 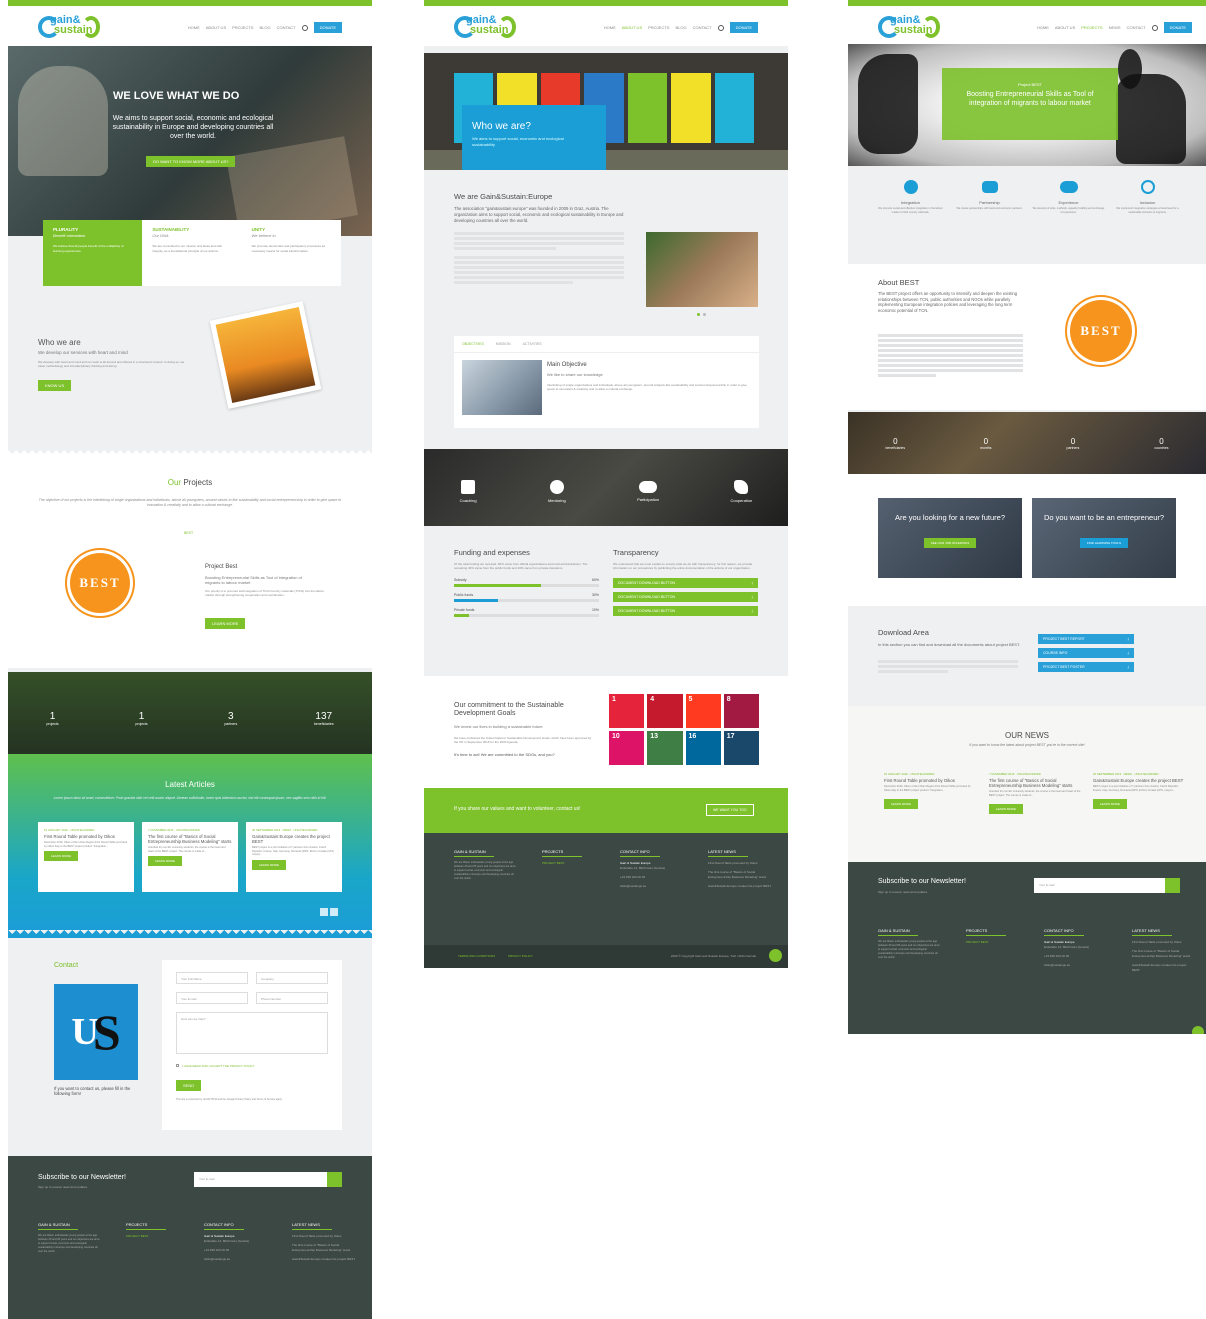 I want to click on stat-item: 0 months, so click(x=986, y=443).